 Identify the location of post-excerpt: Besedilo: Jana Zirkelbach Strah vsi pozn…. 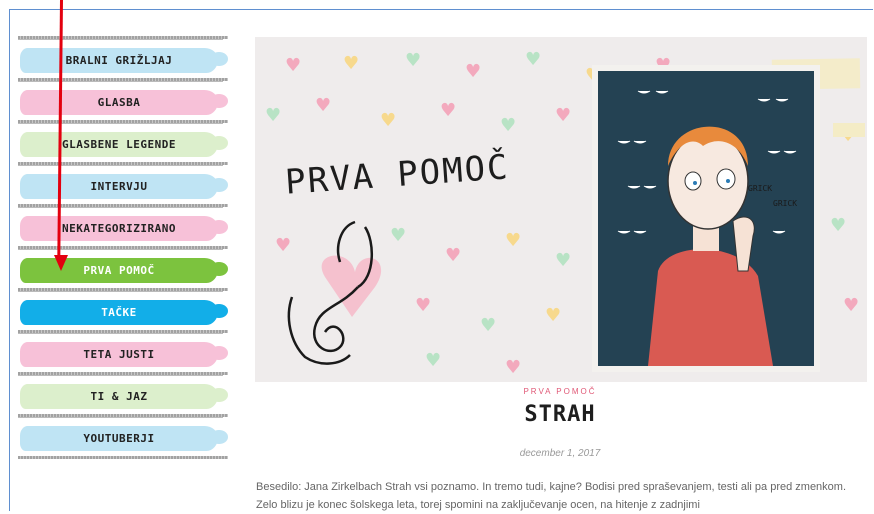
(551, 496).